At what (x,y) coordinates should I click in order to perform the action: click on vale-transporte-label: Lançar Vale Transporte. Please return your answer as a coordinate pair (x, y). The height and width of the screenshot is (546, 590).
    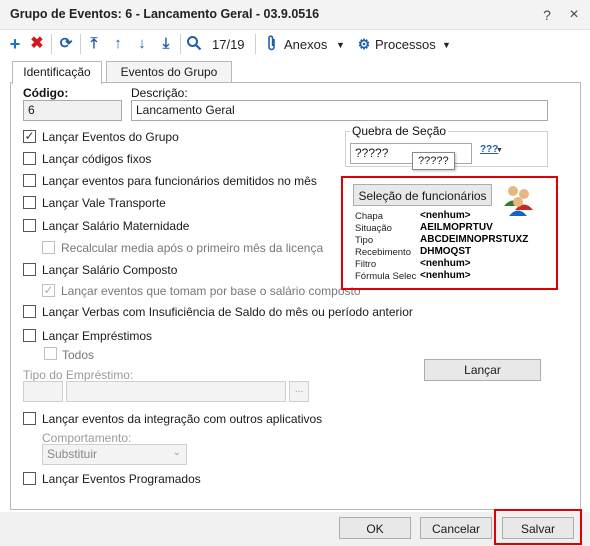
    Looking at the image, I should click on (104, 203).